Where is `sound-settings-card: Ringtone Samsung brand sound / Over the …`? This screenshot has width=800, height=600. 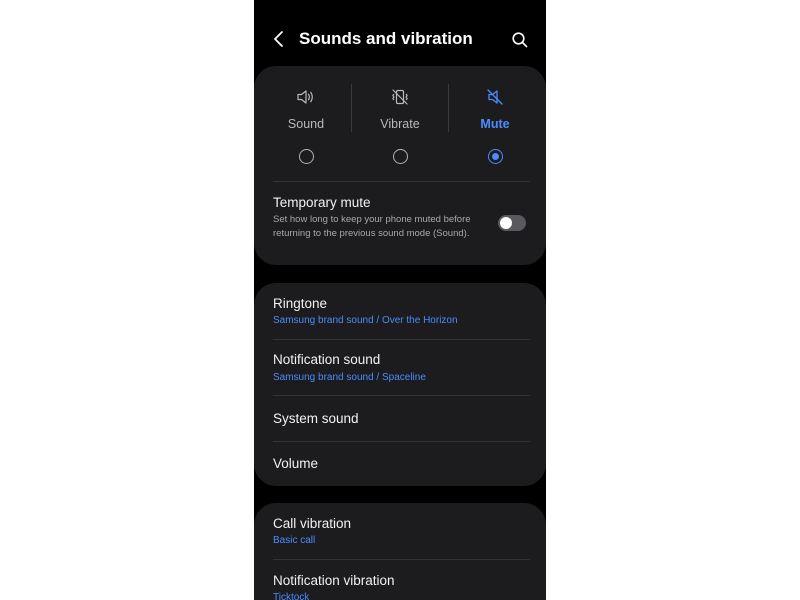
sound-settings-card: Ringtone Samsung brand sound / Over the … is located at coordinates (400, 384).